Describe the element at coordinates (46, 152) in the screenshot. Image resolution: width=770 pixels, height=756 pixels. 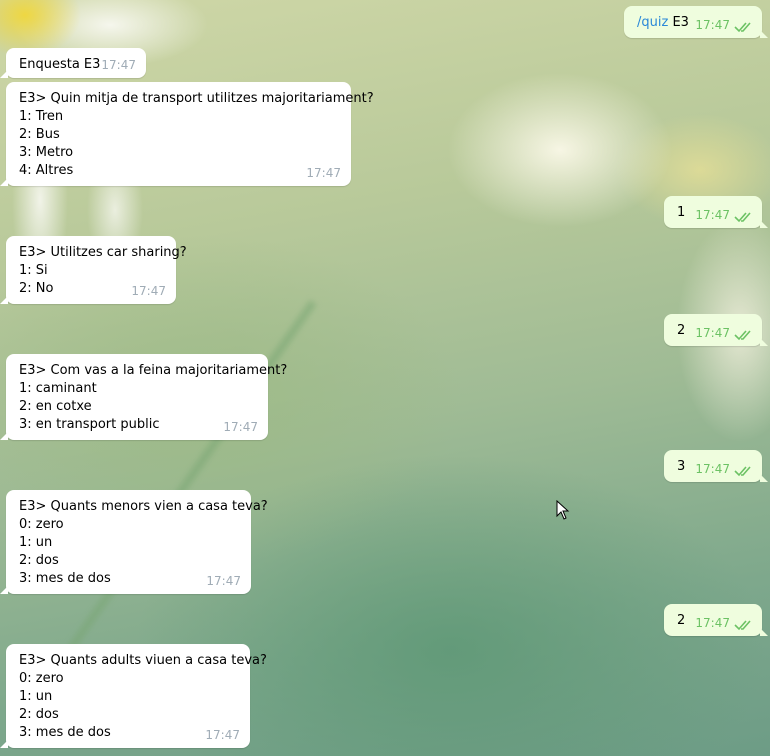
I see `option-text: 3: Metro` at that location.